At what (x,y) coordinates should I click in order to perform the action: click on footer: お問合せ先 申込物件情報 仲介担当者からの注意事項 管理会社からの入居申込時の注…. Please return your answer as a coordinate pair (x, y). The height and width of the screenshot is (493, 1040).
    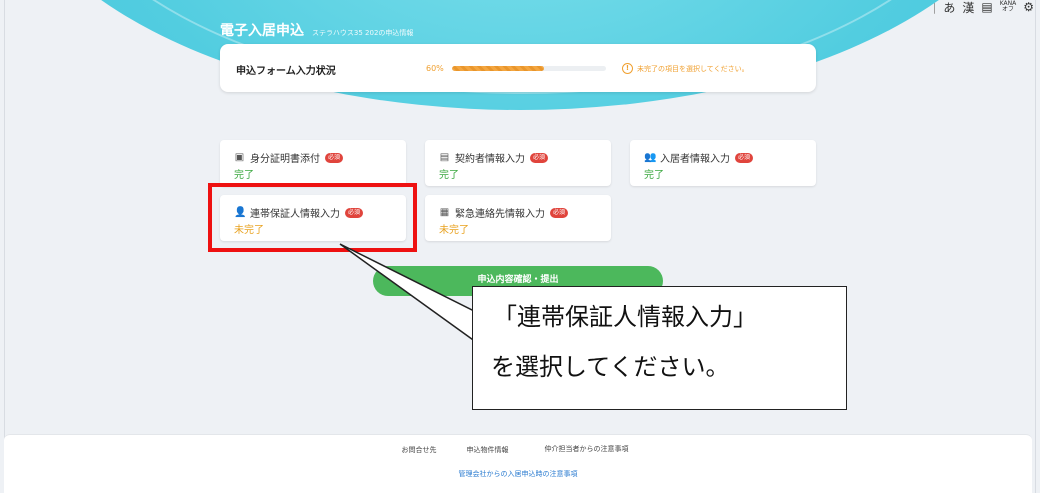
    Looking at the image, I should click on (518, 463).